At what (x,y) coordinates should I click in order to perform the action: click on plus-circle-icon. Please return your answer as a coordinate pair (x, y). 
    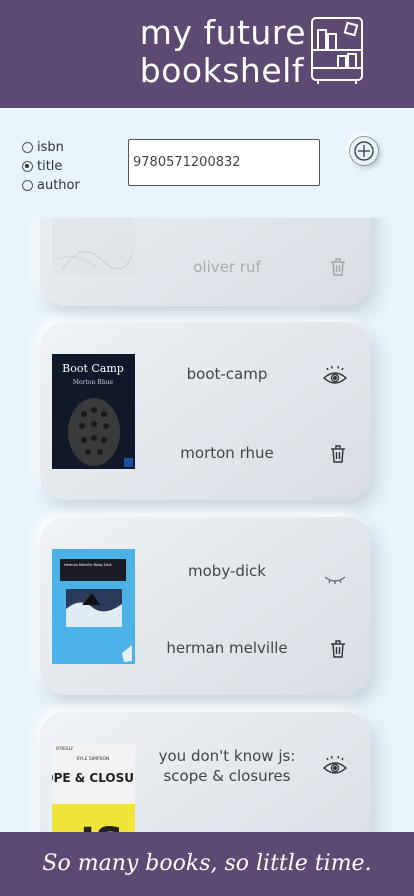
    Looking at the image, I should click on (364, 151).